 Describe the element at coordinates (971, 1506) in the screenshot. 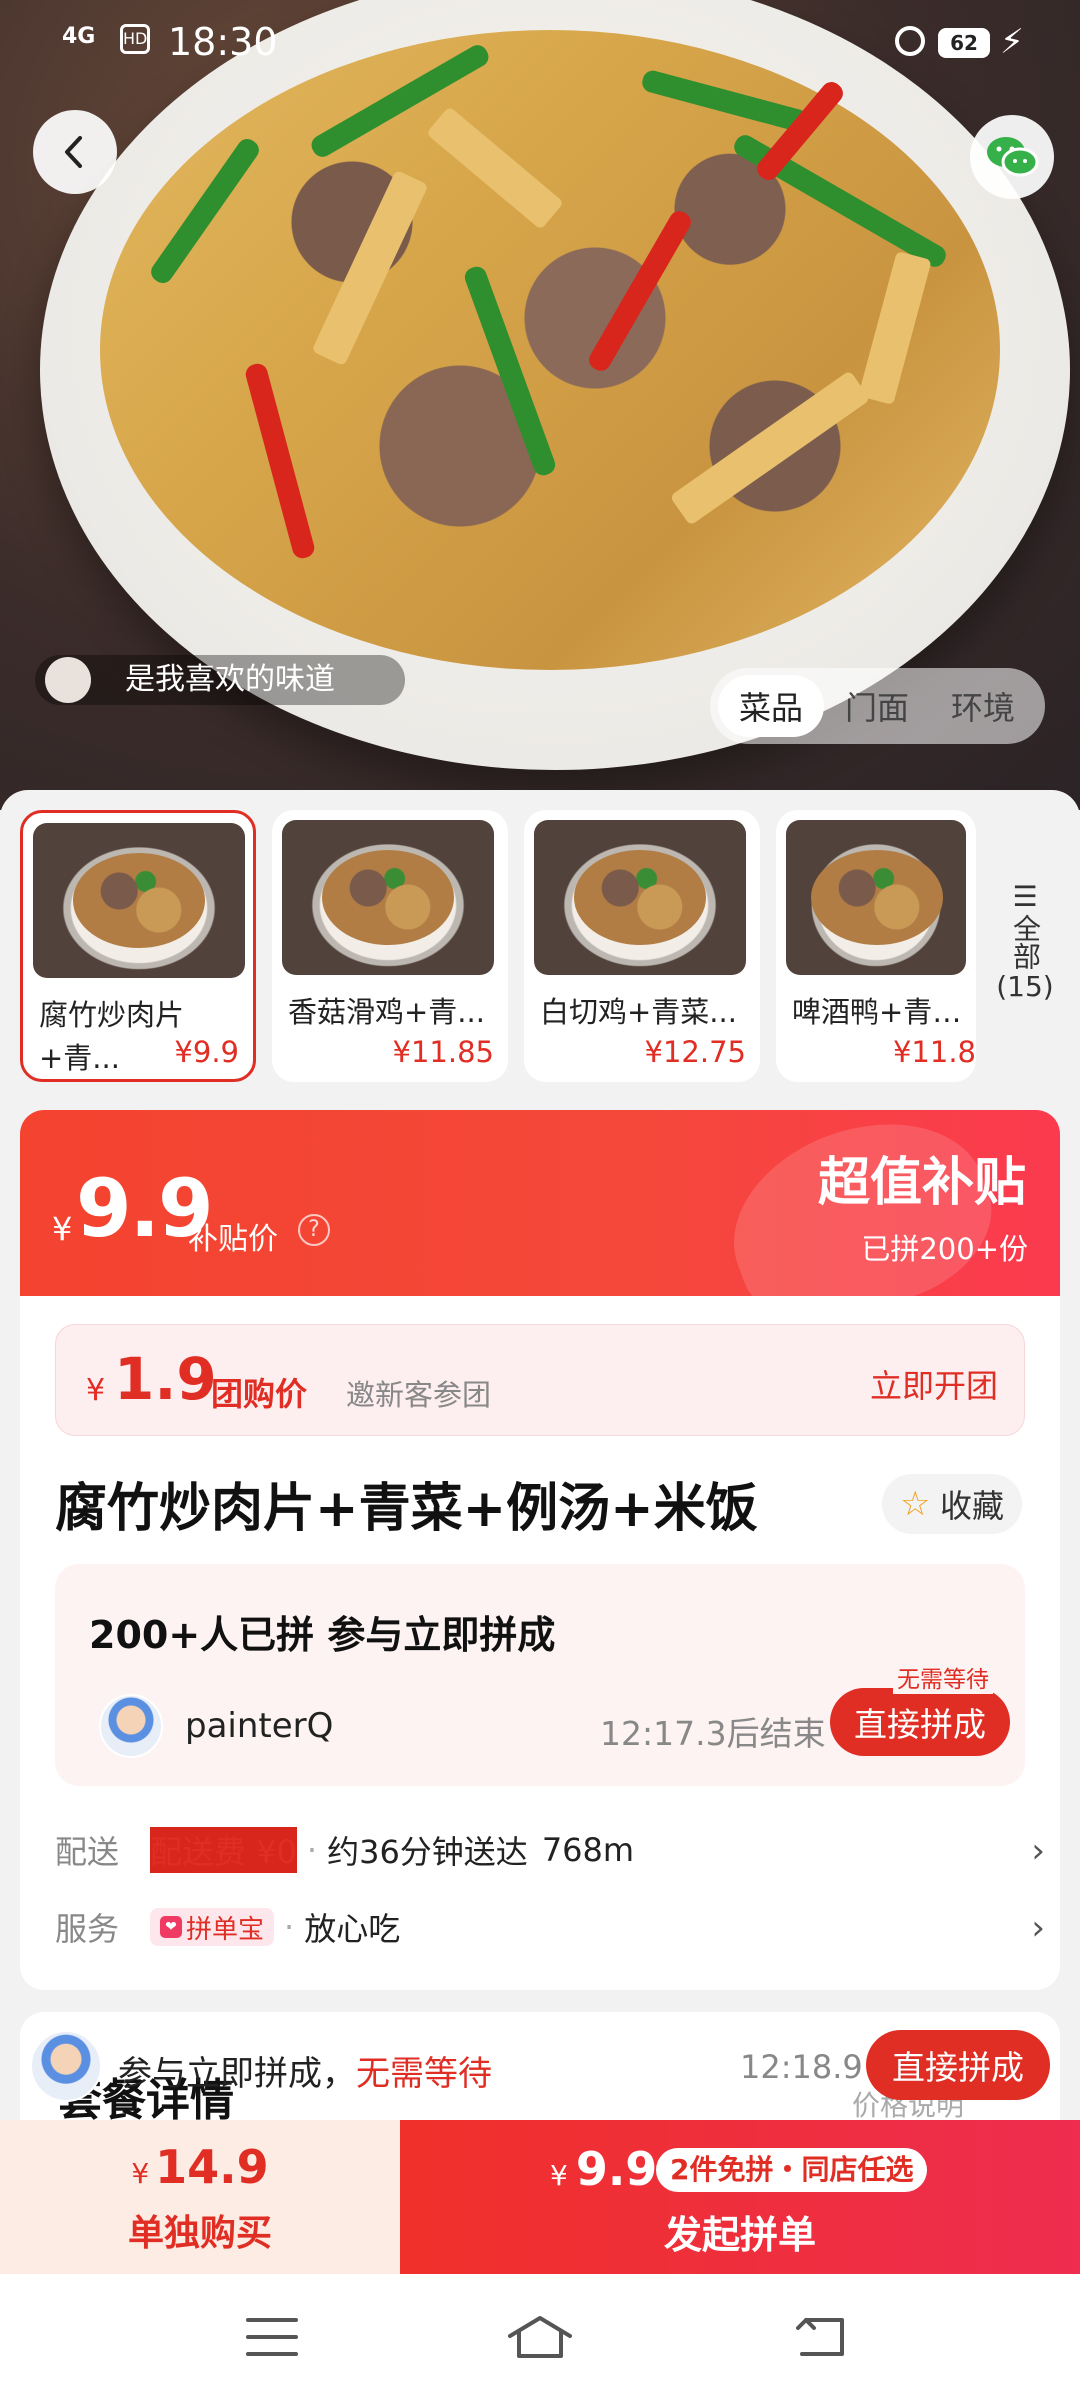

I see `favorite-label: 收藏` at that location.